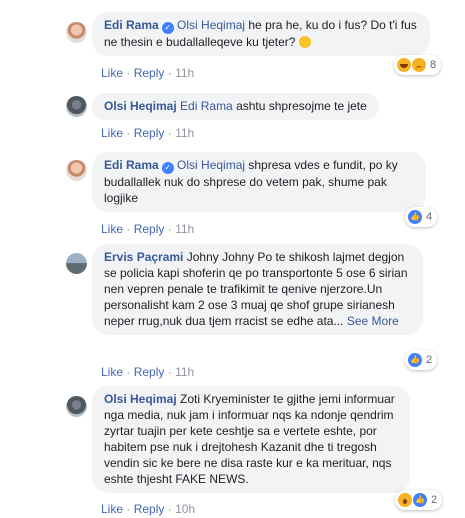 The width and height of the screenshot is (465, 518). I want to click on haha-icon, so click(404, 65).